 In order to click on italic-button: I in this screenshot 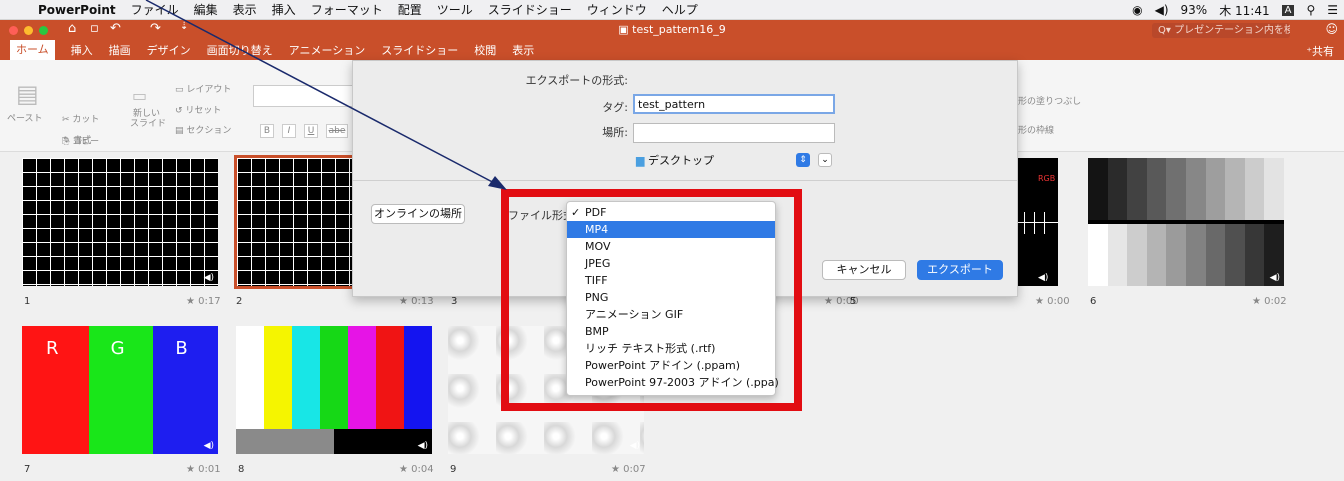, I will do `click(289, 131)`.